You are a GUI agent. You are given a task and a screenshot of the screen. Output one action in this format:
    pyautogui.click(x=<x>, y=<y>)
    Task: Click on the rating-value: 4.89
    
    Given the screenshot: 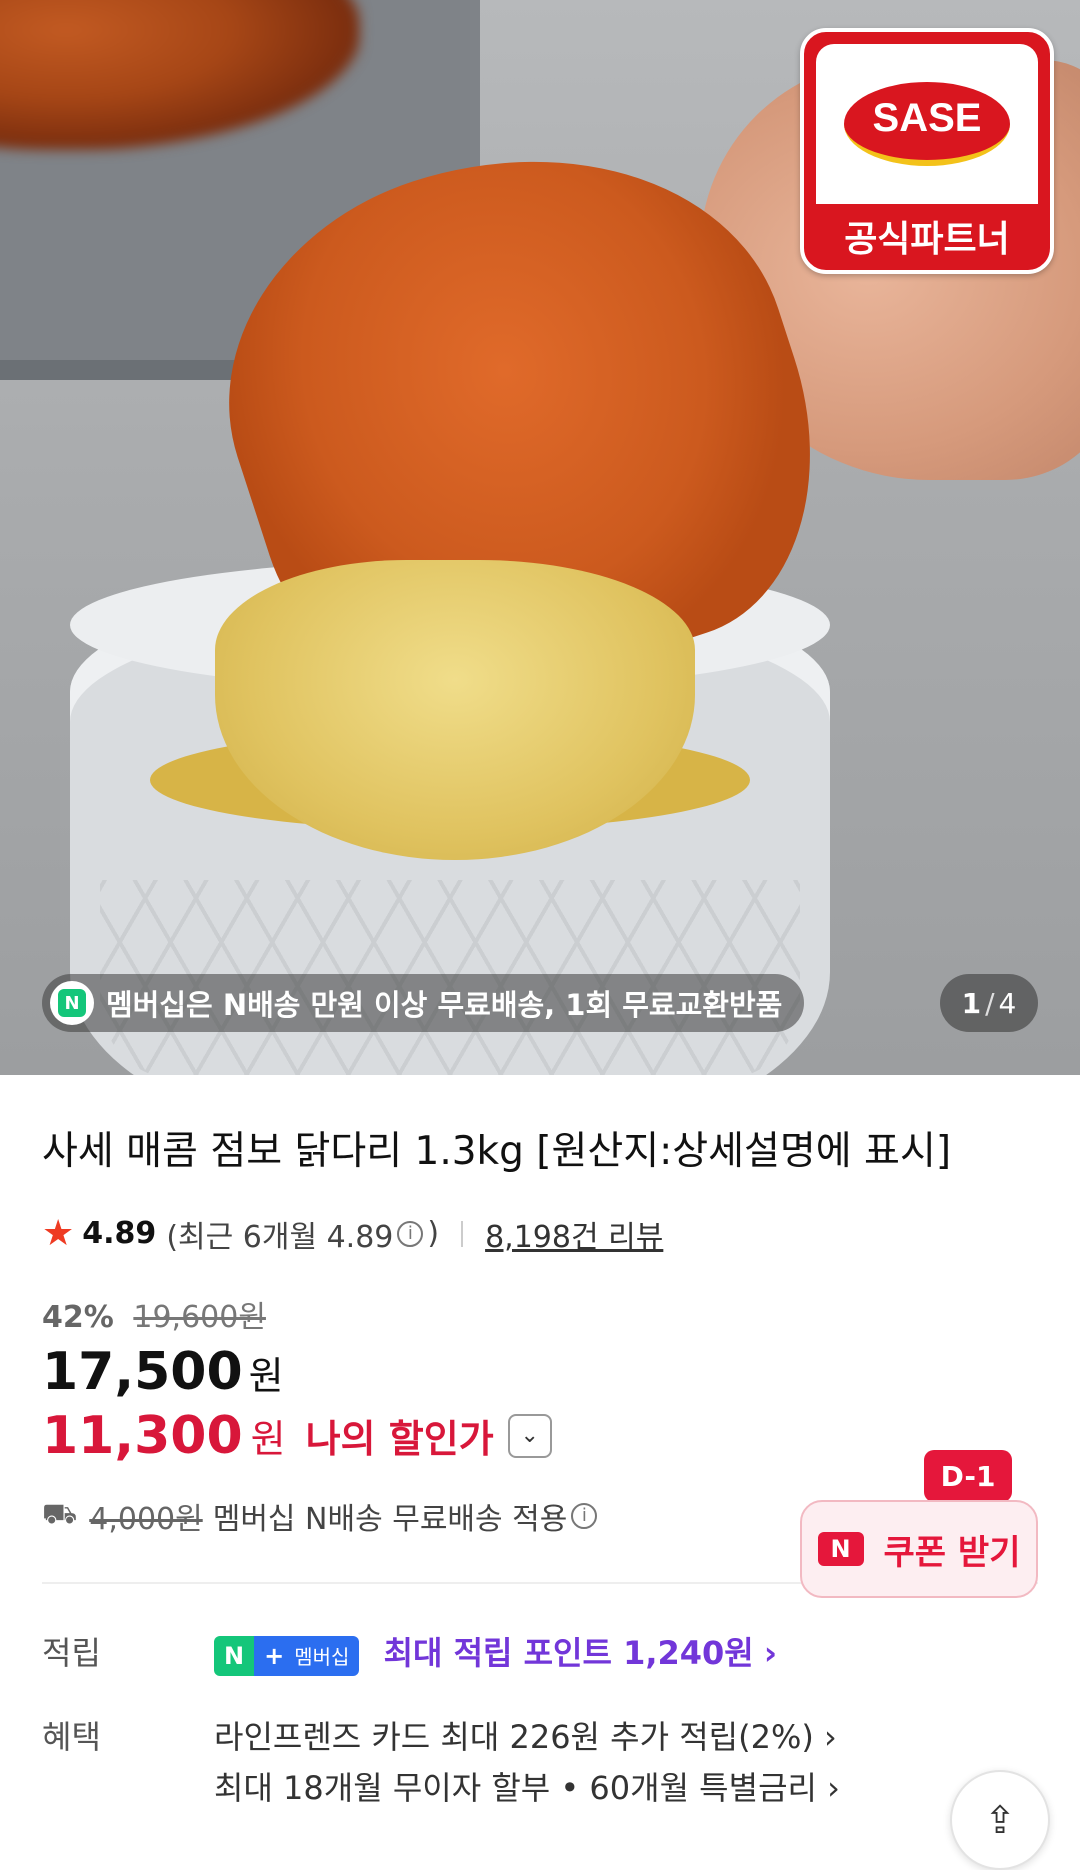 What is the action you would take?
    pyautogui.click(x=119, y=1234)
    